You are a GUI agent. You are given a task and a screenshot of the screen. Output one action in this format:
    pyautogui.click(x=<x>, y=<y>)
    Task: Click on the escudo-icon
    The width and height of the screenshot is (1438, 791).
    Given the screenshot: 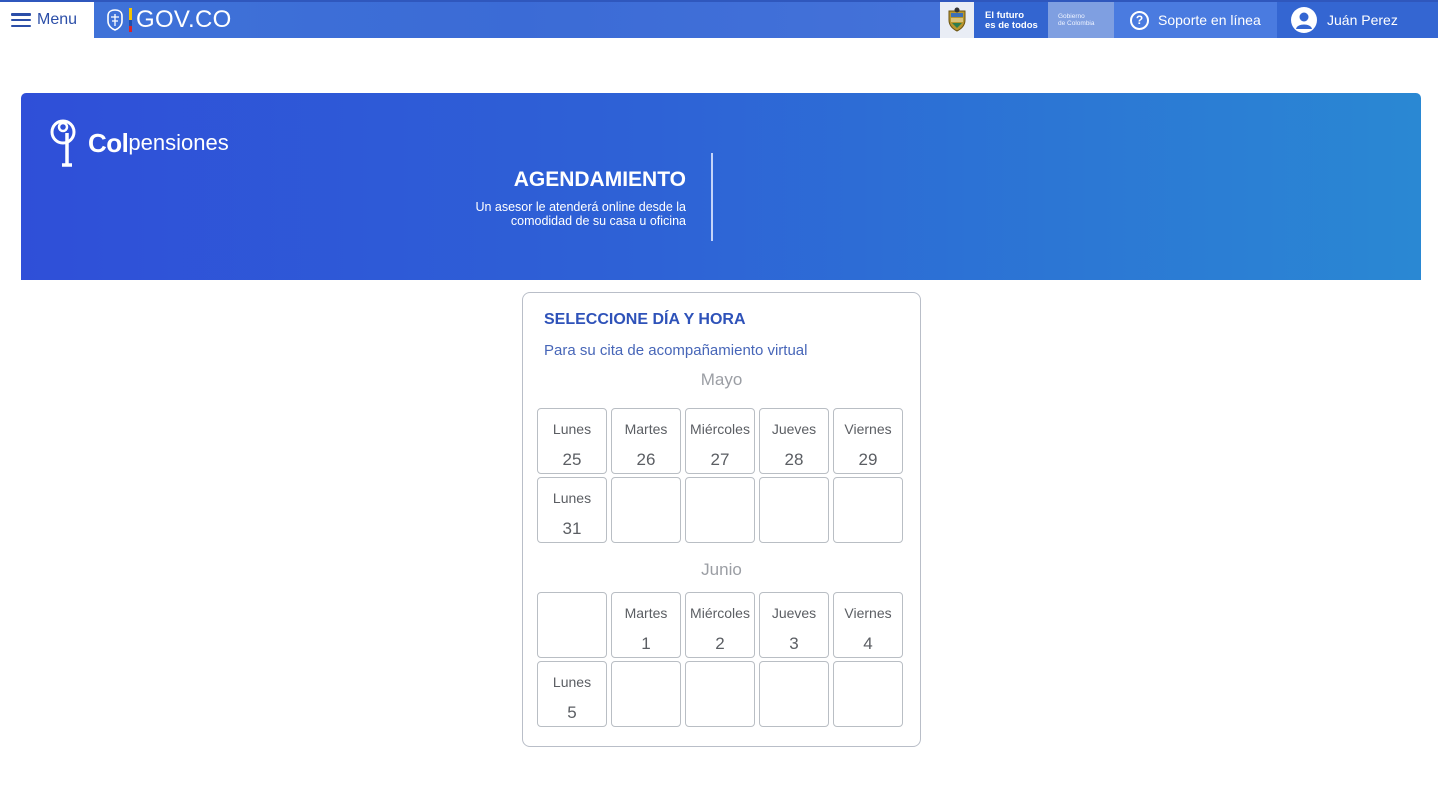 What is the action you would take?
    pyautogui.click(x=957, y=19)
    